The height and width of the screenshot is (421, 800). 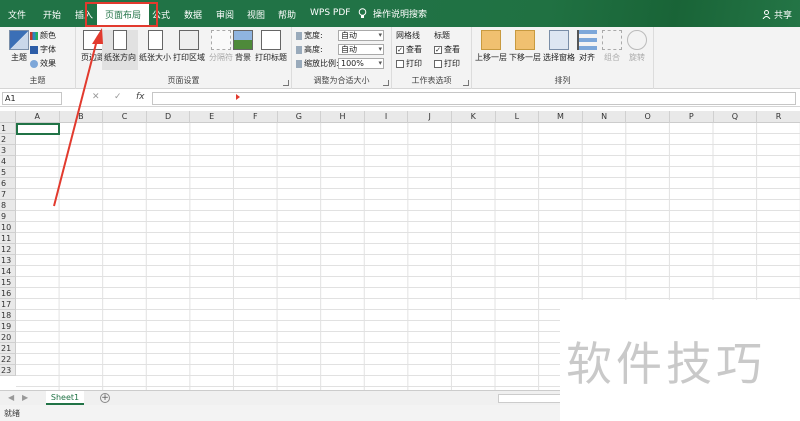 I want to click on formula-input, so click(x=474, y=98).